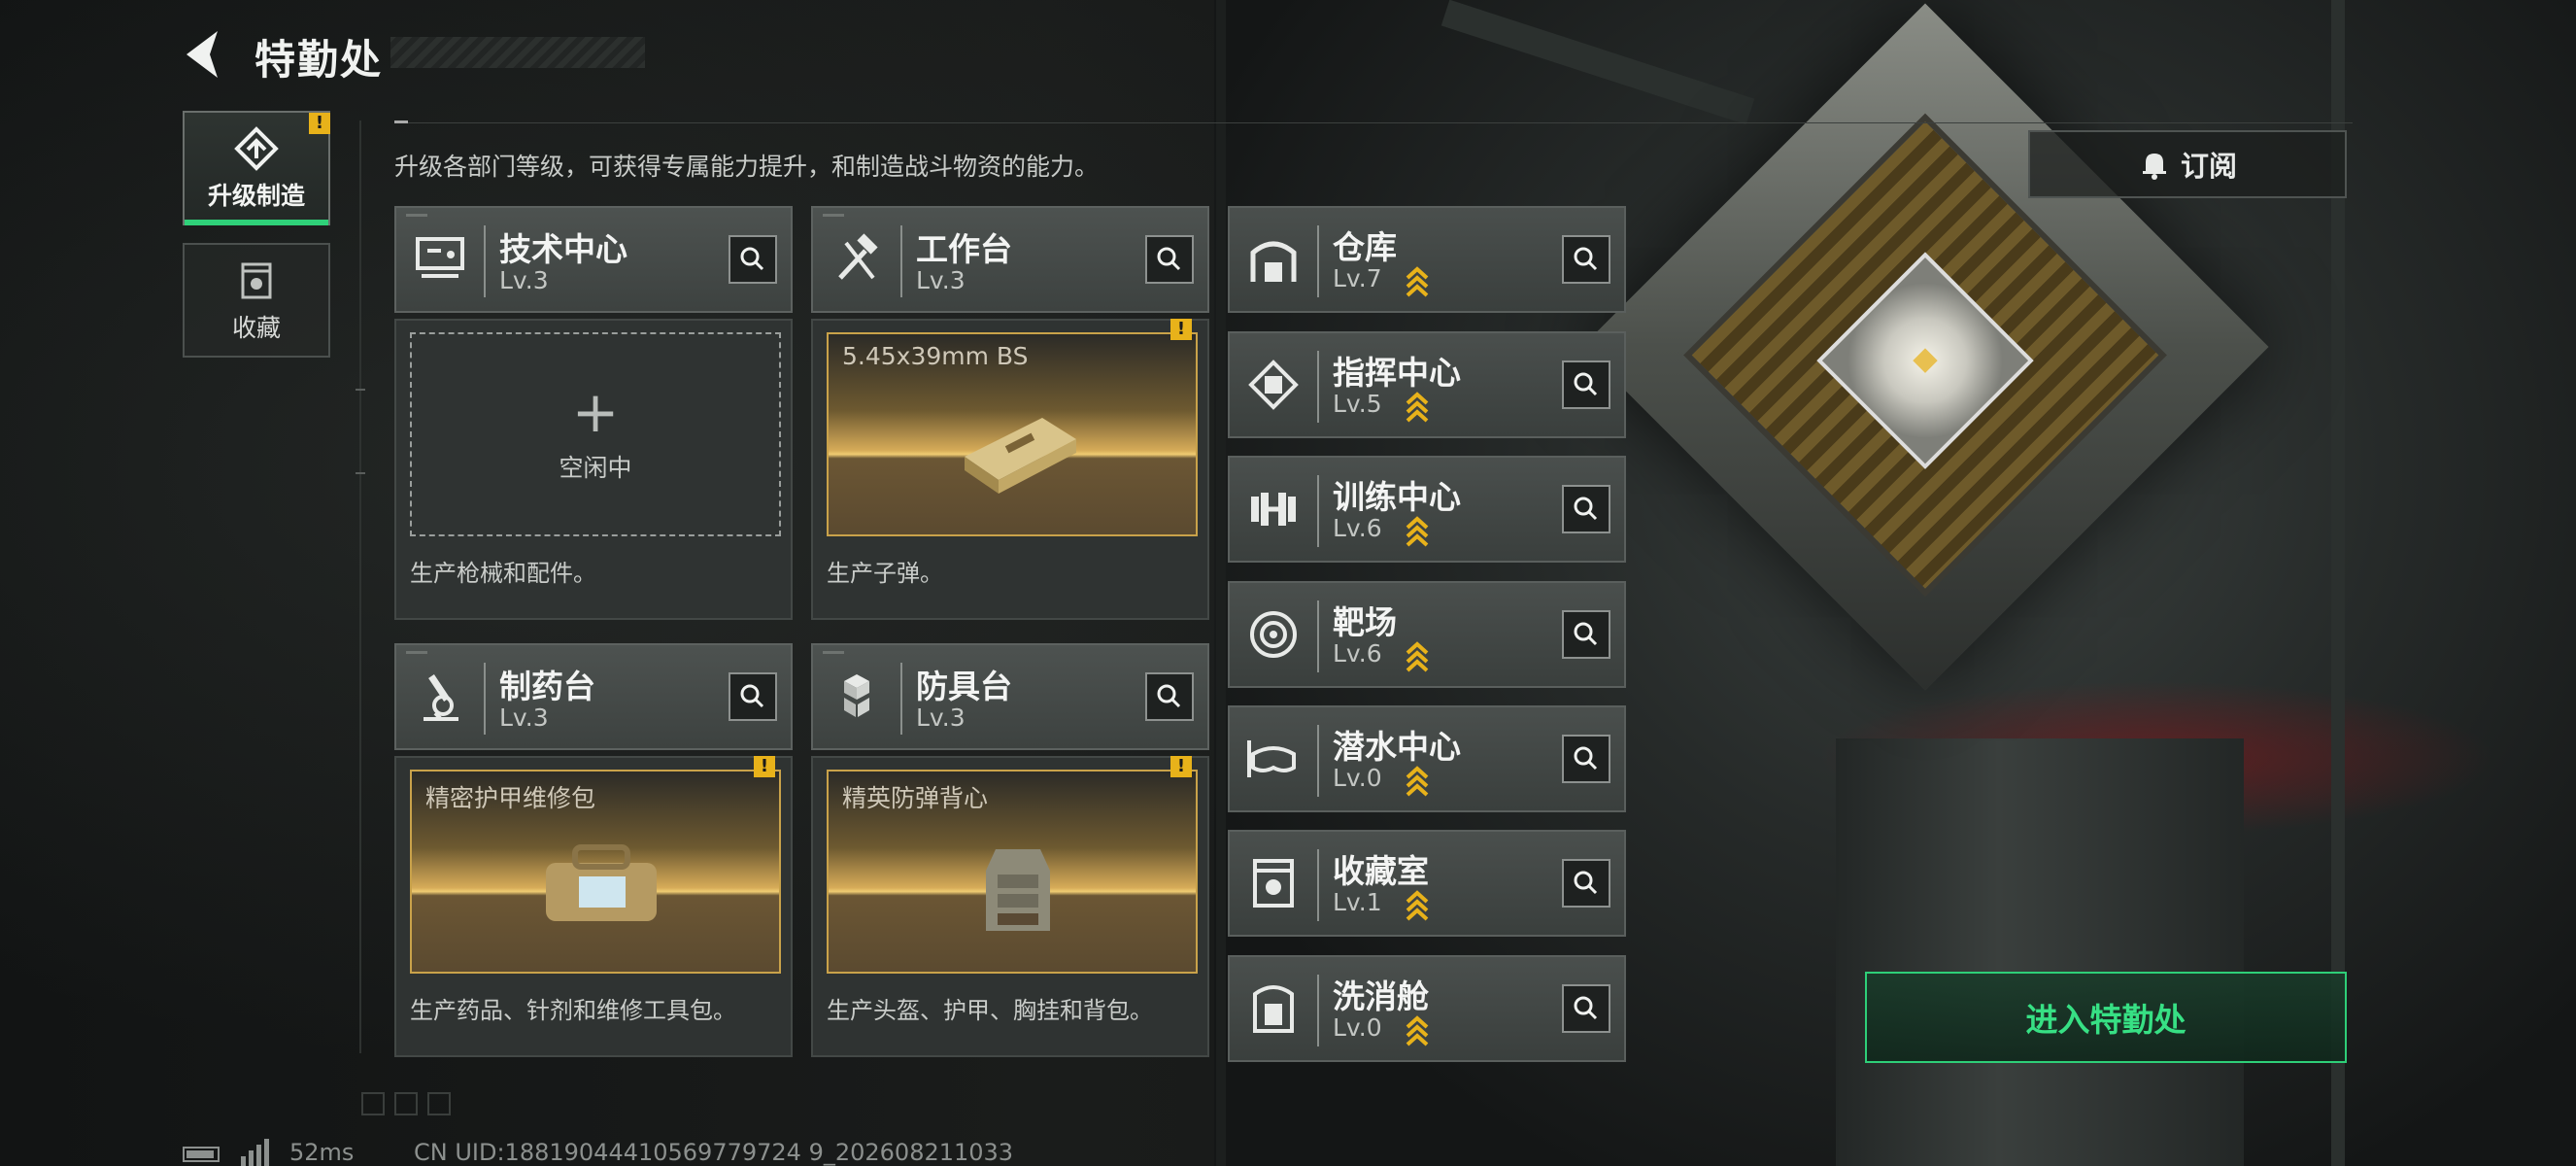  I want to click on item-name: 精密护甲维修包, so click(510, 798).